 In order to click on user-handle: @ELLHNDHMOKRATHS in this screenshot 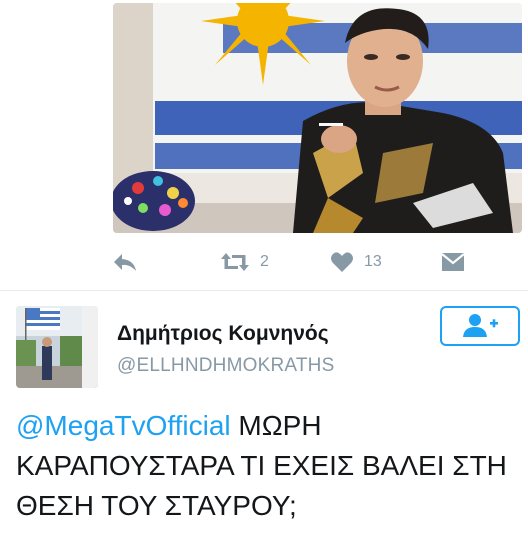, I will do `click(225, 366)`.